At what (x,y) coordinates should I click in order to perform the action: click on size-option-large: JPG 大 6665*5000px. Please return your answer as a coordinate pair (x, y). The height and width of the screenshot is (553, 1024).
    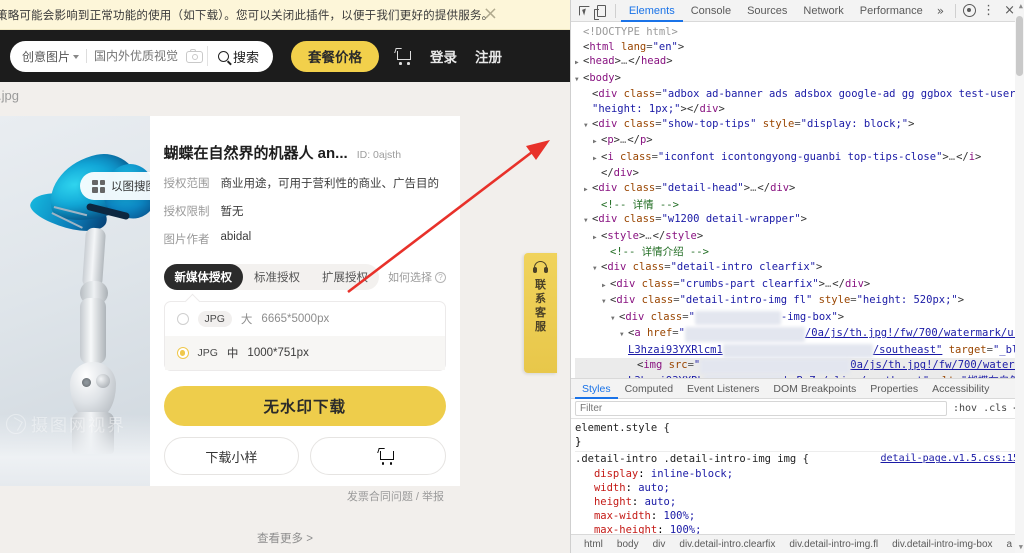
    Looking at the image, I should click on (305, 319).